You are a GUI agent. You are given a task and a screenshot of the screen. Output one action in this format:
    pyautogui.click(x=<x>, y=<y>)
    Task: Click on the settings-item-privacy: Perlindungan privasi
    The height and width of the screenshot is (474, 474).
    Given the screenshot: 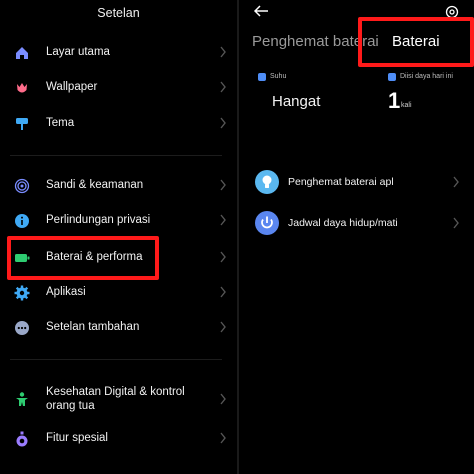 What is the action you would take?
    pyautogui.click(x=118, y=221)
    